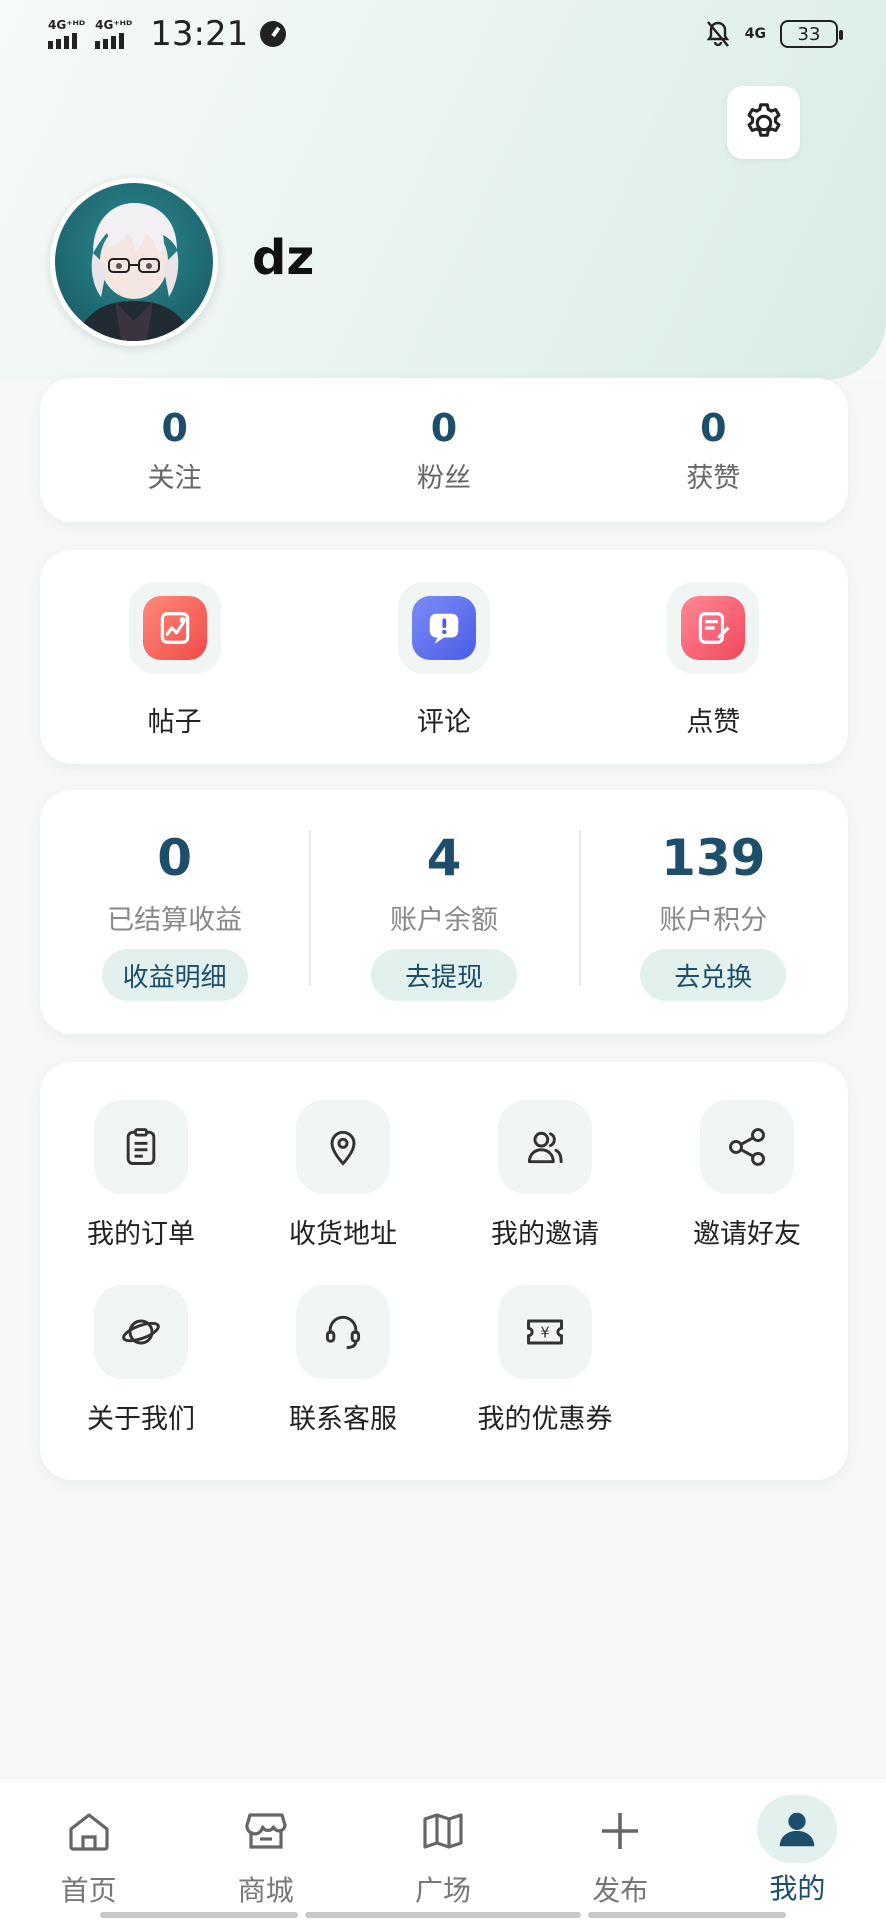 This screenshot has width=886, height=1920. I want to click on bell-muted-icon, so click(718, 34).